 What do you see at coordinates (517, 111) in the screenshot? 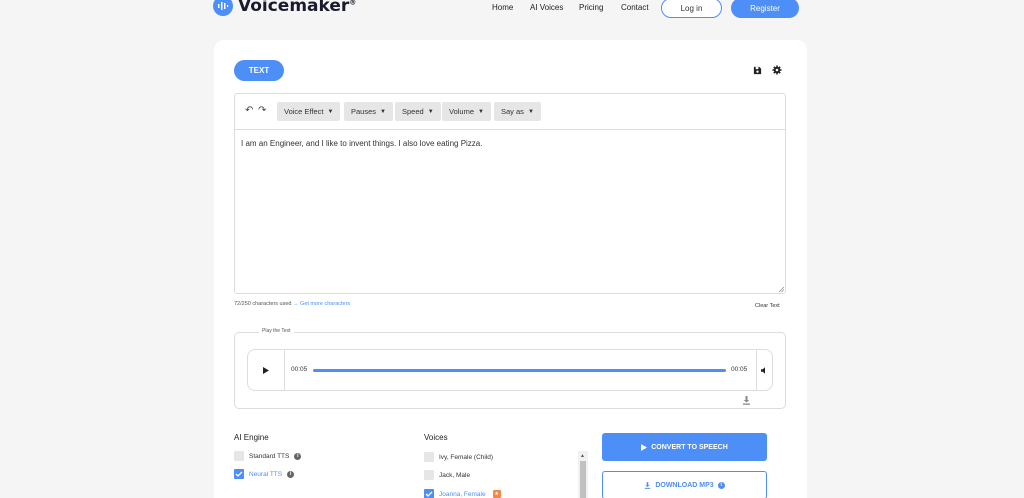
I see `say-as-dropdown: Say as ▼` at bounding box center [517, 111].